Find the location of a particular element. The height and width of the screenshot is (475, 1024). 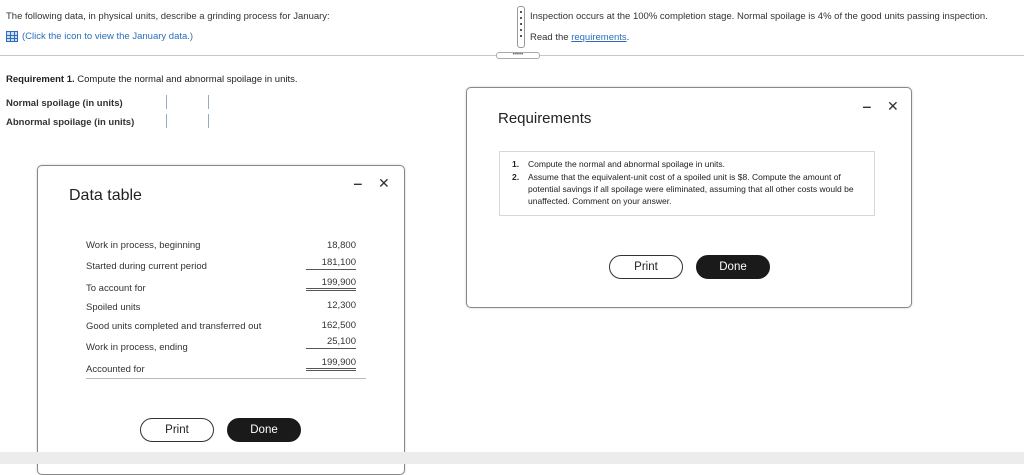

requirements-title: Requirements is located at coordinates (545, 118).